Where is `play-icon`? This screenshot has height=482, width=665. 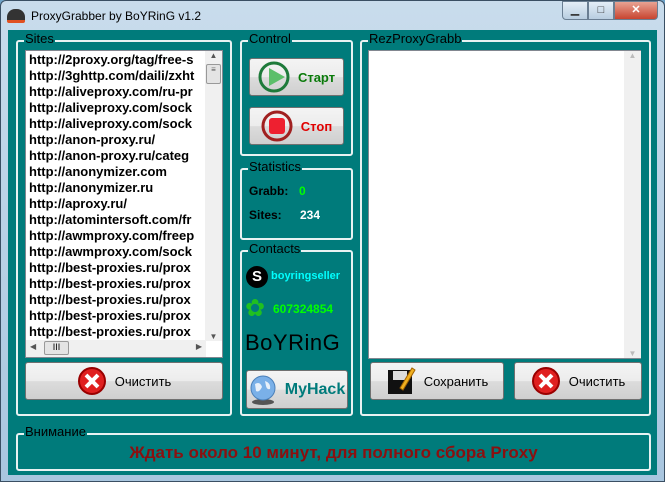 play-icon is located at coordinates (274, 77).